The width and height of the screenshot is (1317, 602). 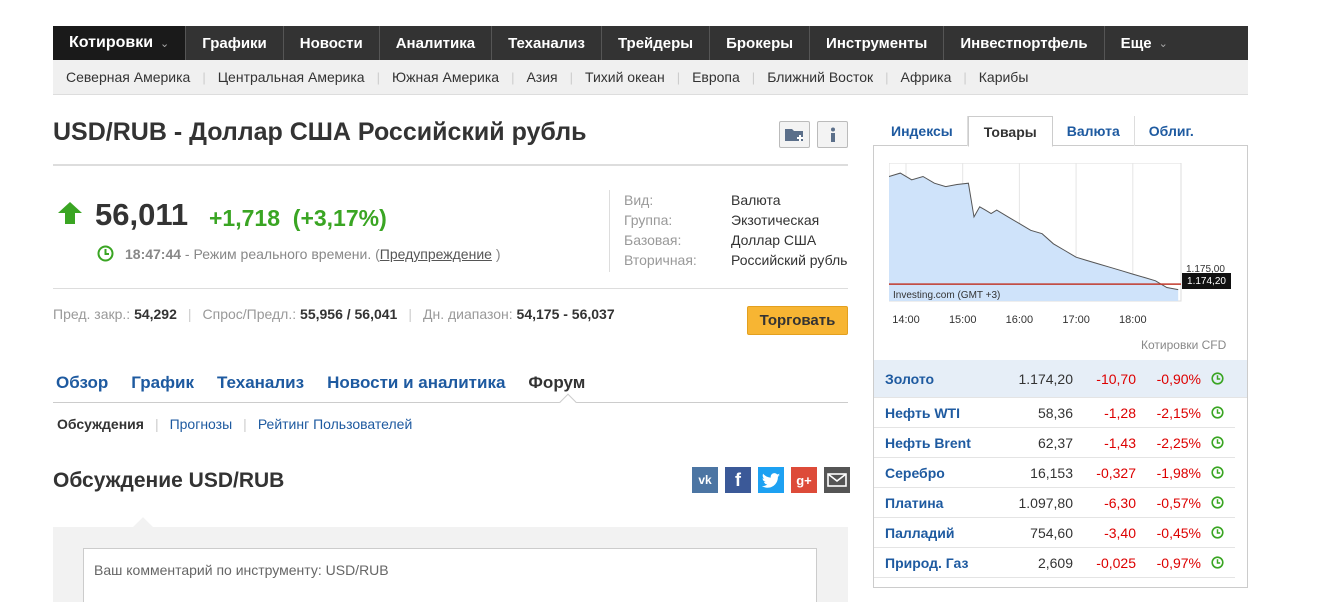 I want to click on chevron-down-icon: ⌄, so click(x=1163, y=43).